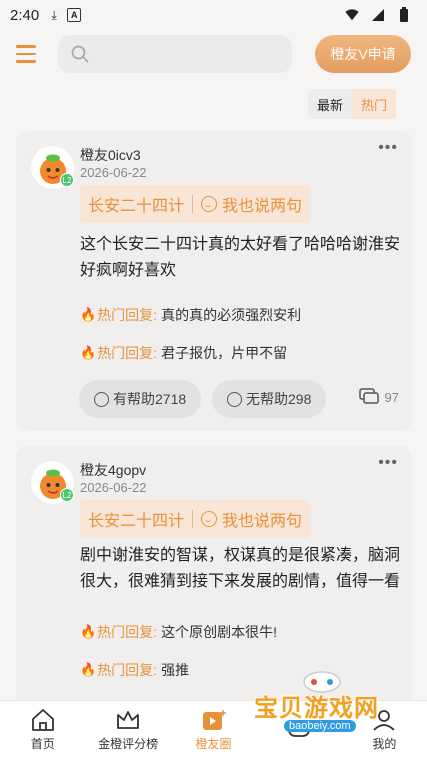 The image size is (427, 759). I want to click on top-bar: 橙友V申请, so click(213, 54).